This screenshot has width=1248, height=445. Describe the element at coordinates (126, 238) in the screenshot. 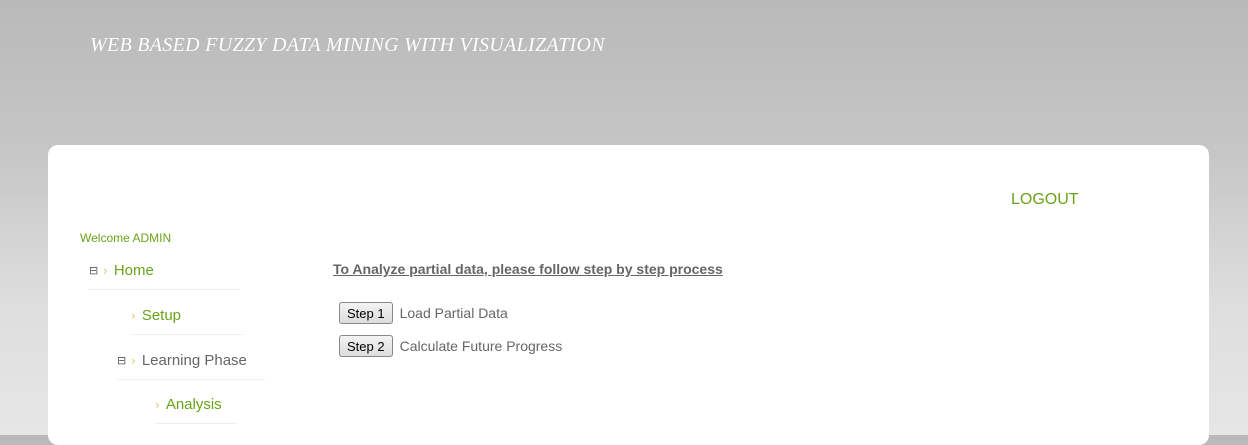

I see `welcome-text: Welcome ADMIN` at that location.